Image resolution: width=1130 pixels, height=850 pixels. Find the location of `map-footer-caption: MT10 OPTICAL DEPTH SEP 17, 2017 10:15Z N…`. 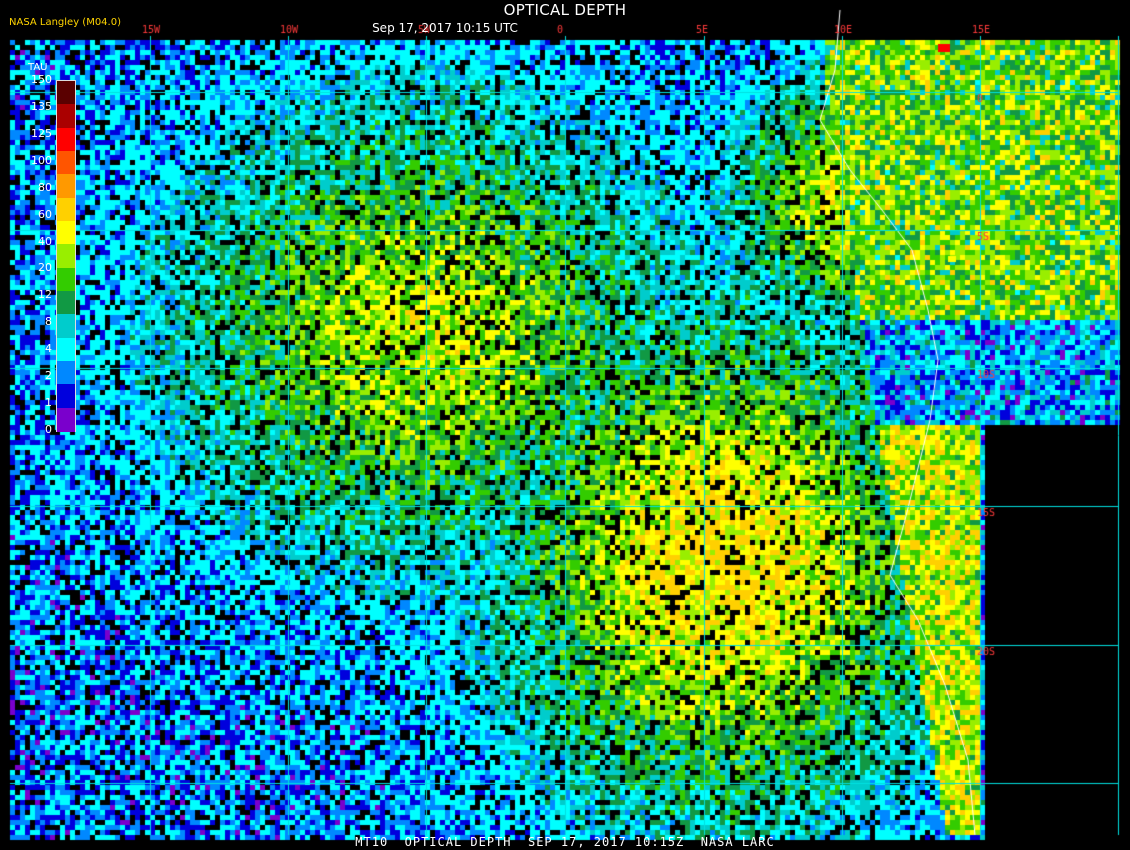

map-footer-caption: MT10 OPTICAL DEPTH SEP 17, 2017 10:15Z N… is located at coordinates (565, 842).